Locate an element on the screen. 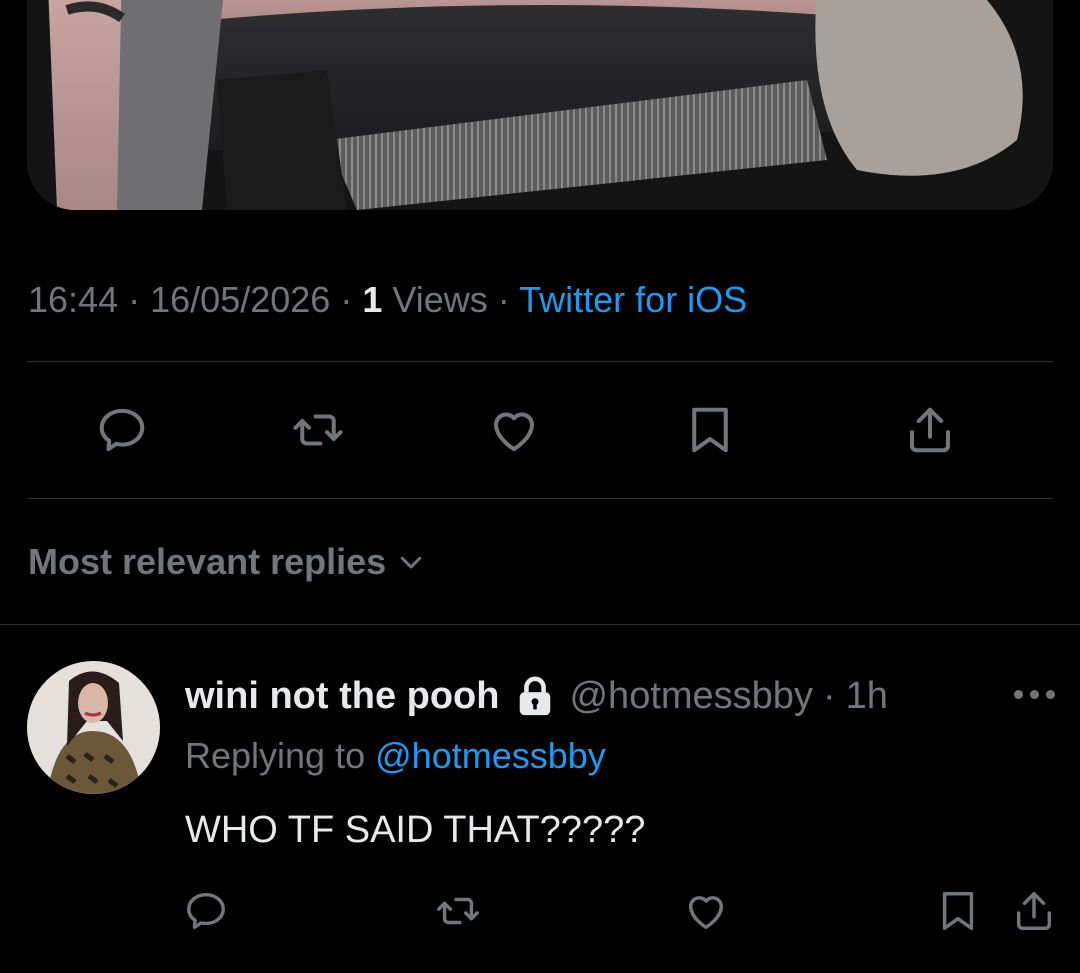  tweet-time: 16:44 is located at coordinates (73, 299).